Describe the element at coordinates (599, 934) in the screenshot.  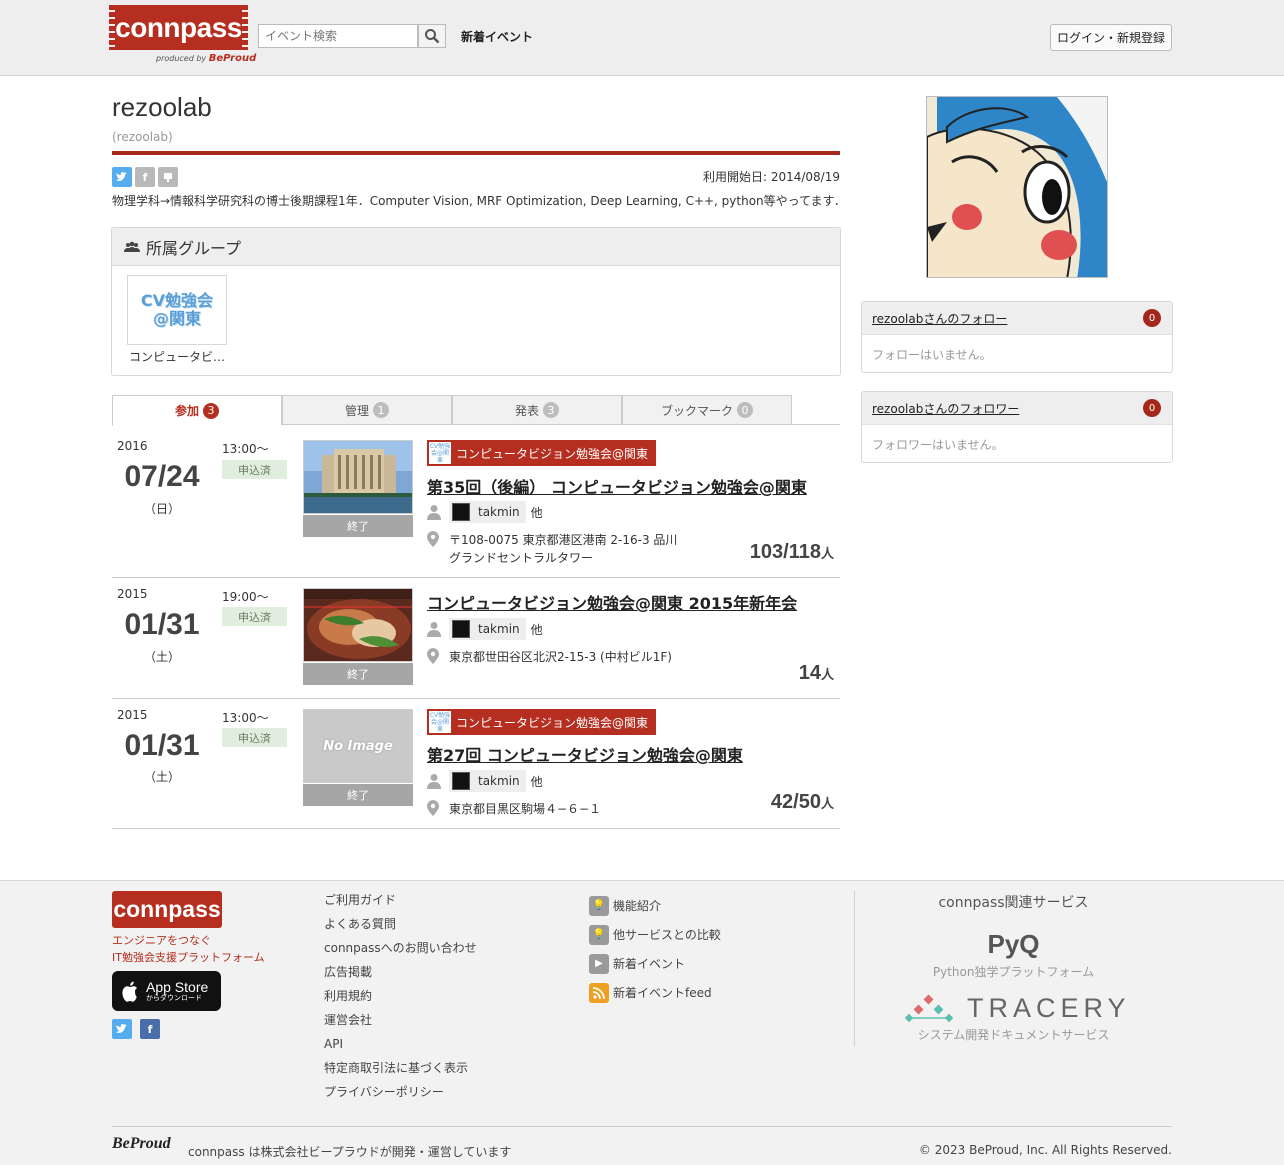
I see `lightbulb-icon: 💡` at that location.